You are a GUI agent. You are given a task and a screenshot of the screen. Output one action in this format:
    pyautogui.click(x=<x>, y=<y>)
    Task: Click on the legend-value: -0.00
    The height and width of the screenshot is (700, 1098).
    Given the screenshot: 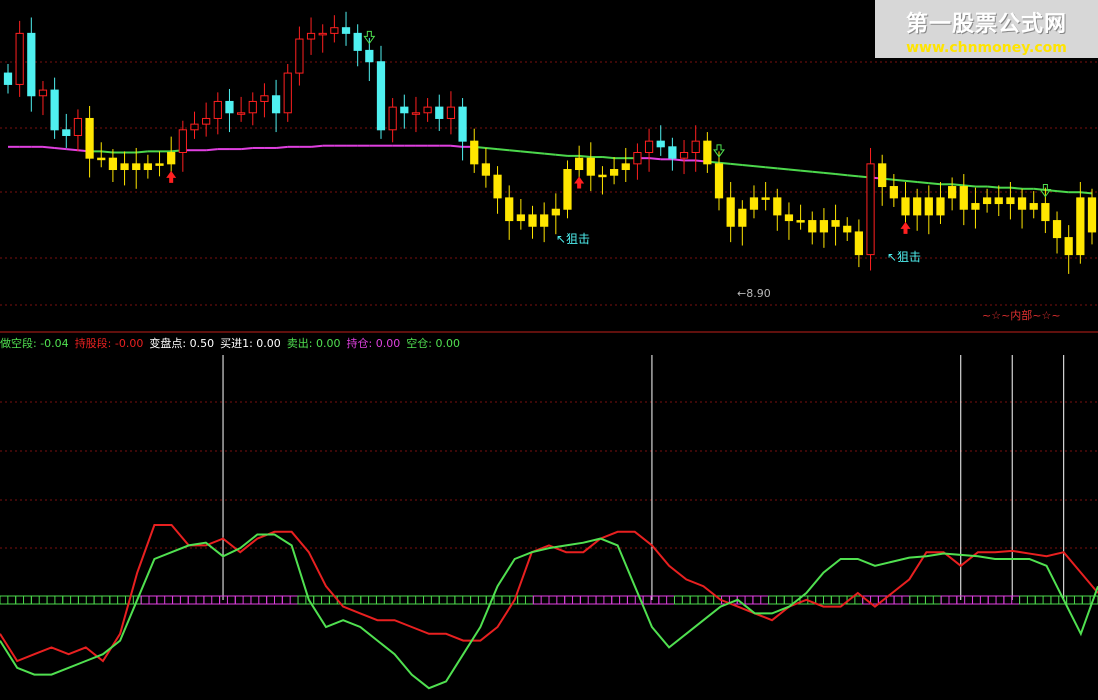 What is the action you would take?
    pyautogui.click(x=127, y=343)
    